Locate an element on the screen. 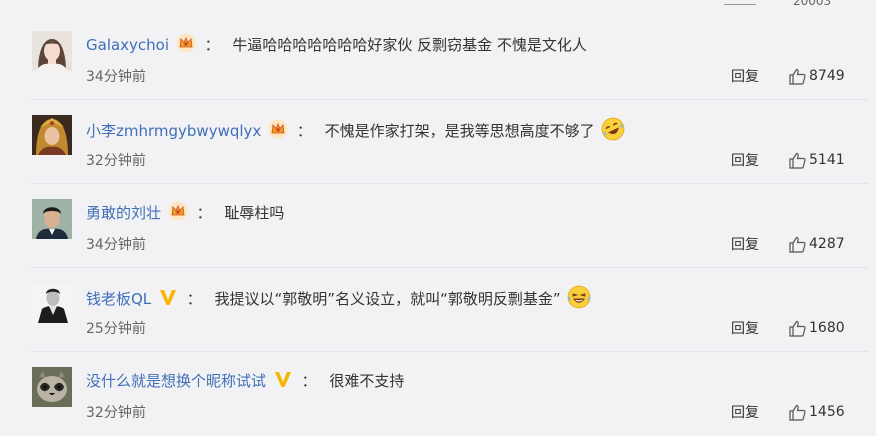 This screenshot has height=436, width=876. like-button: 5141 is located at coordinates (817, 160).